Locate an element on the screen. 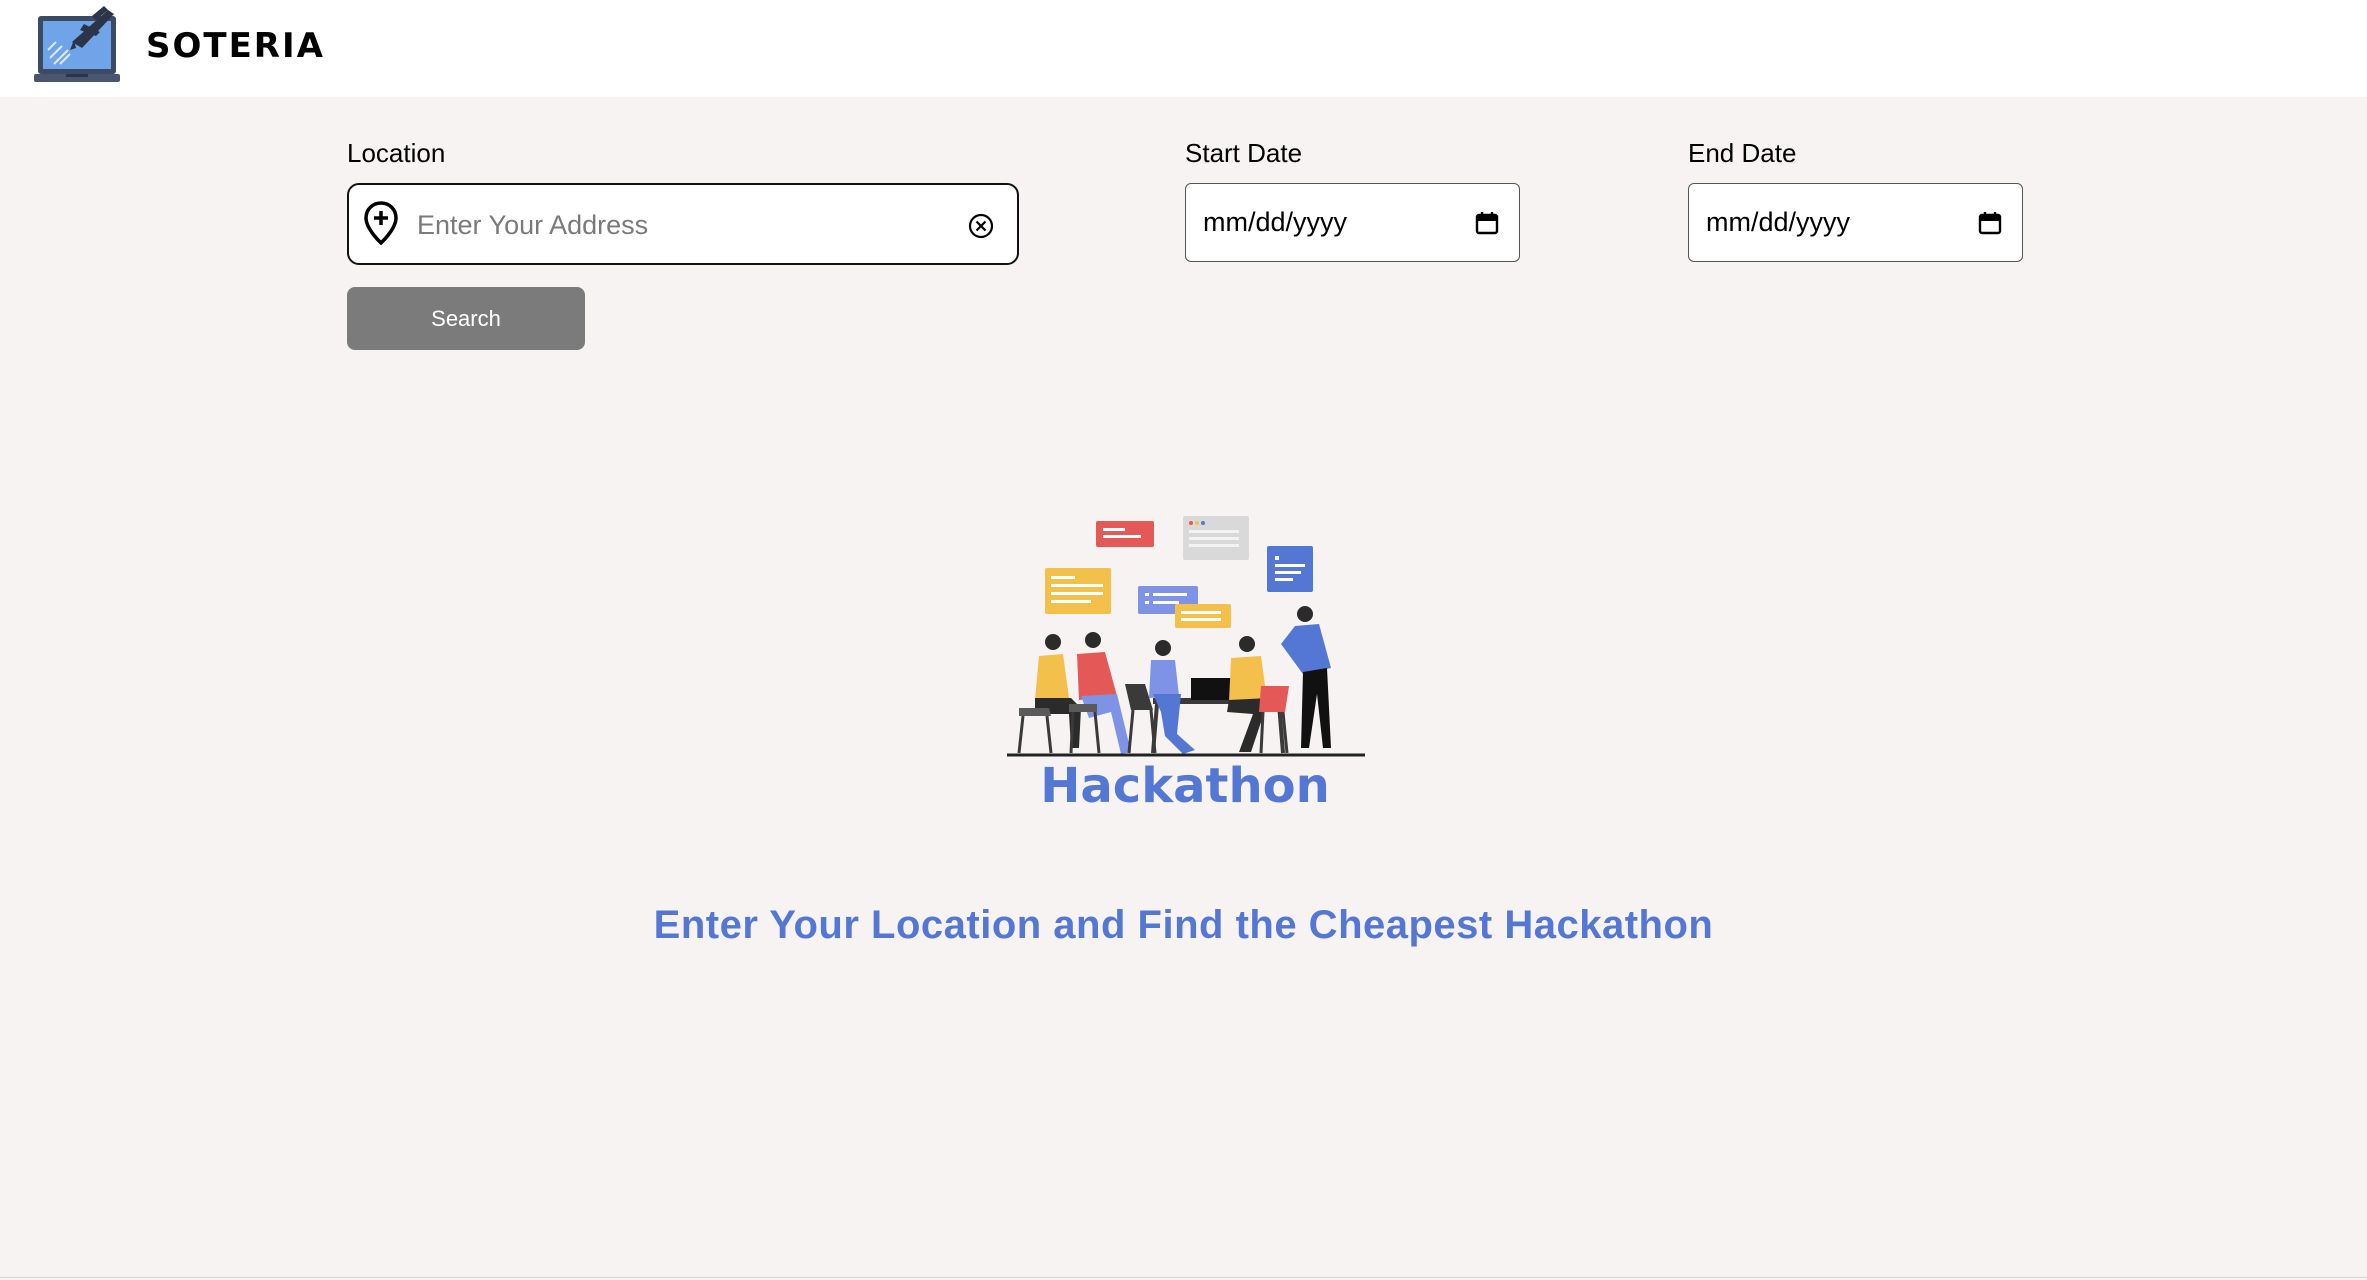  laptop-airplane-icon is located at coordinates (79, 44).